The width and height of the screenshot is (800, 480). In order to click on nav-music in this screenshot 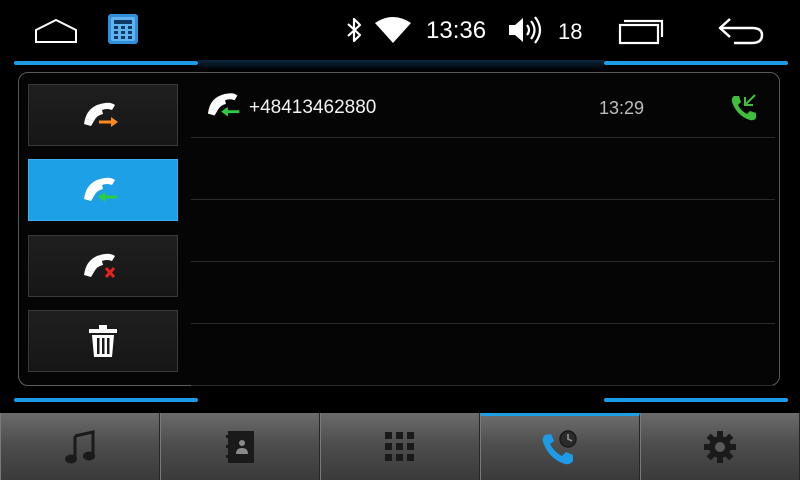, I will do `click(80, 446)`.